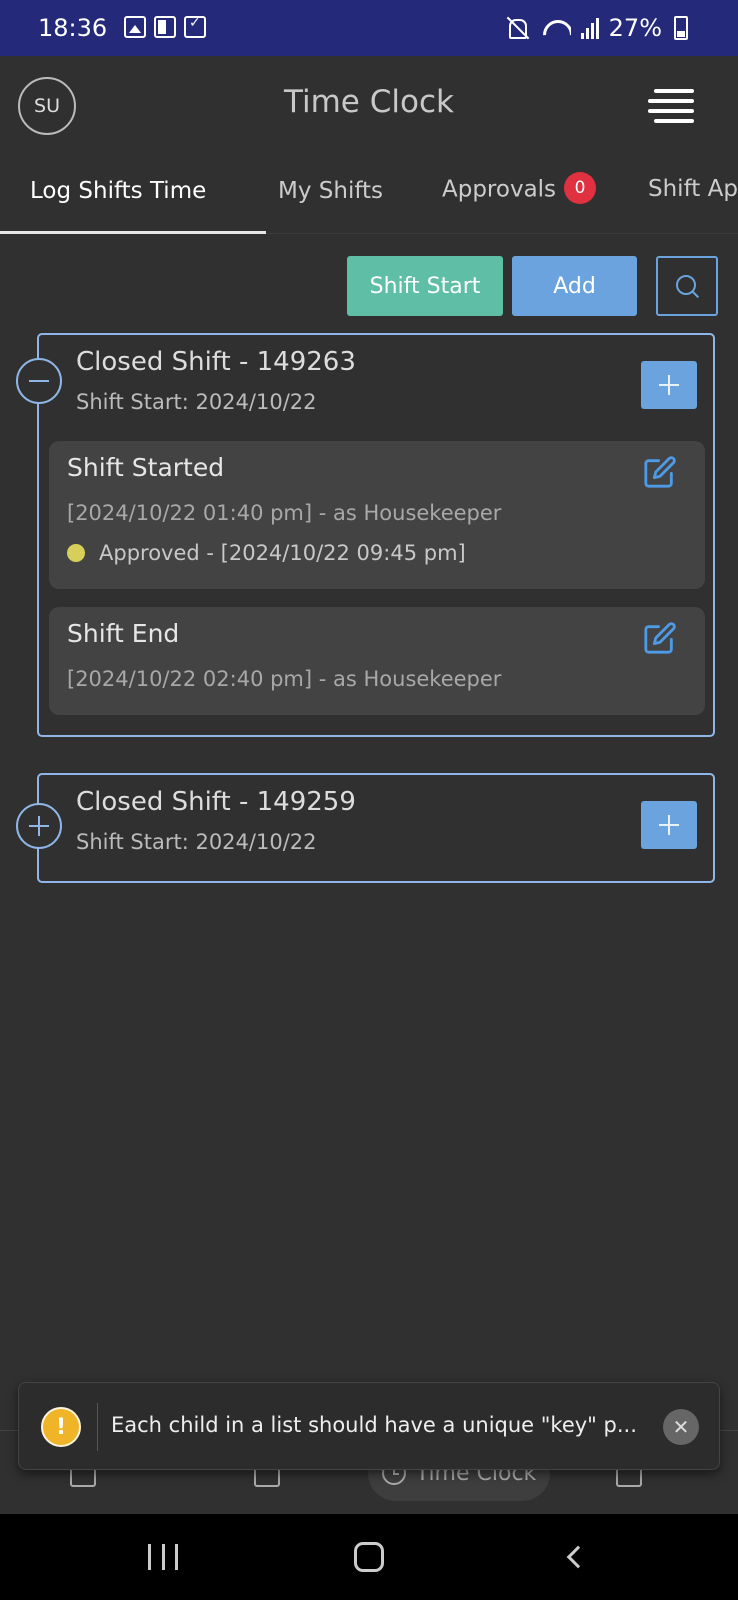 Image resolution: width=738 pixels, height=1600 pixels. I want to click on search-button, so click(687, 286).